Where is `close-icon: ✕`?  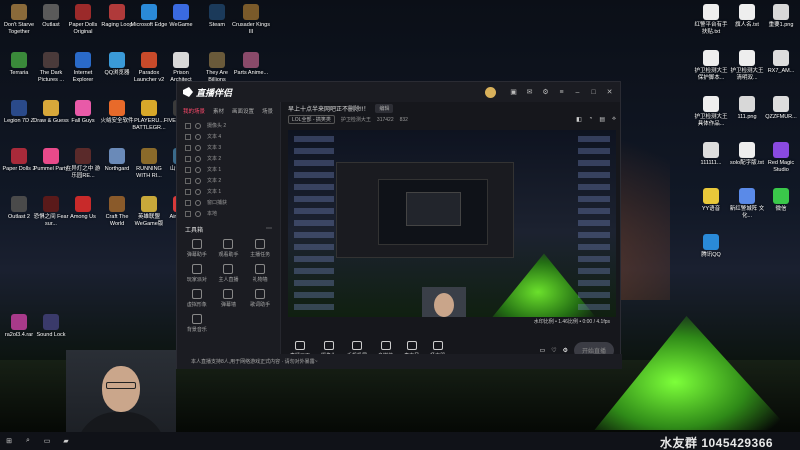
close-icon: ✕ is located at coordinates (609, 92).